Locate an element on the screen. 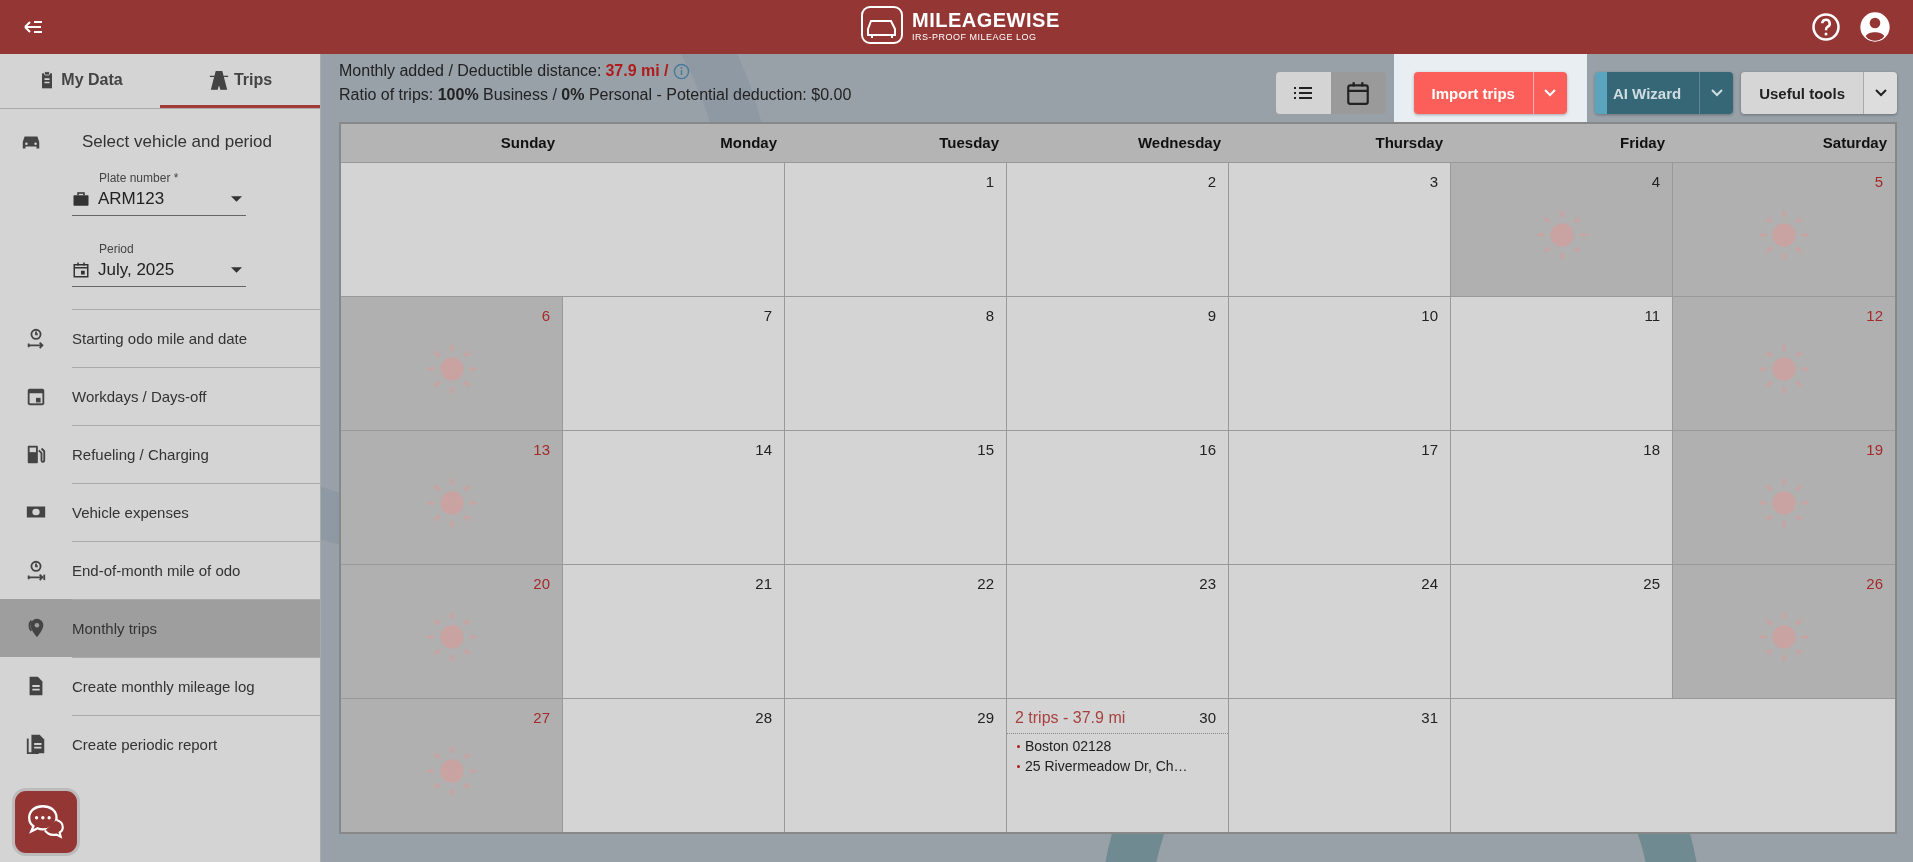  day-cell: 21 is located at coordinates (674, 631).